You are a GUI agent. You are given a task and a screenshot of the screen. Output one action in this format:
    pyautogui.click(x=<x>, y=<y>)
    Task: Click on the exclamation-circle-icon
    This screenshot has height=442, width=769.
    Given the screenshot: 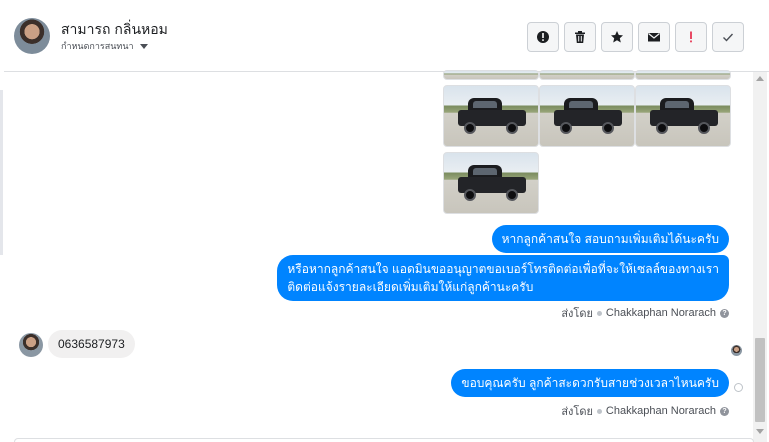 What is the action you would take?
    pyautogui.click(x=543, y=37)
    